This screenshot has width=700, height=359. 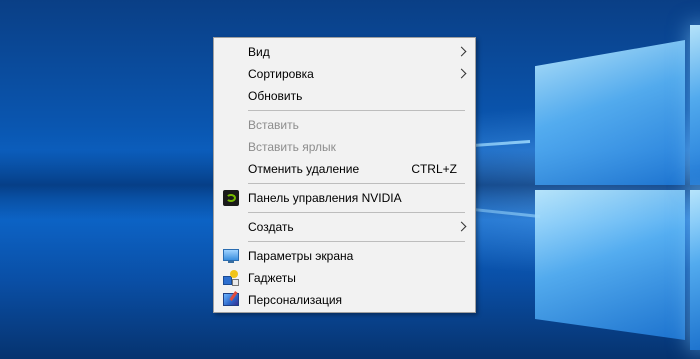 What do you see at coordinates (231, 278) in the screenshot?
I see `gadgets-icon` at bounding box center [231, 278].